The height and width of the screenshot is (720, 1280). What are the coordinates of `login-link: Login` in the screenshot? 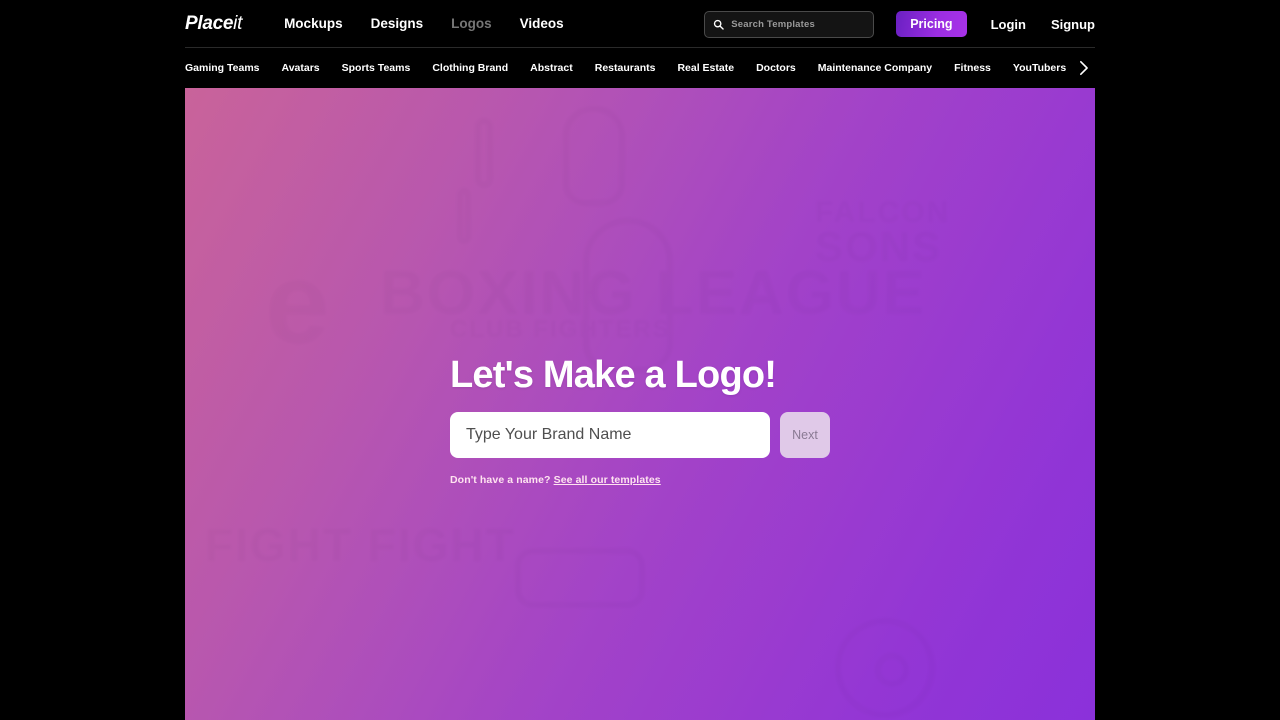 It's located at (1008, 24).